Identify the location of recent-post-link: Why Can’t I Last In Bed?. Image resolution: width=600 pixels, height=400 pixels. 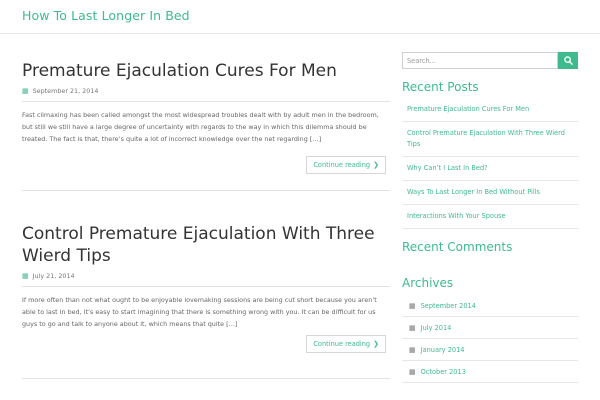
(490, 169).